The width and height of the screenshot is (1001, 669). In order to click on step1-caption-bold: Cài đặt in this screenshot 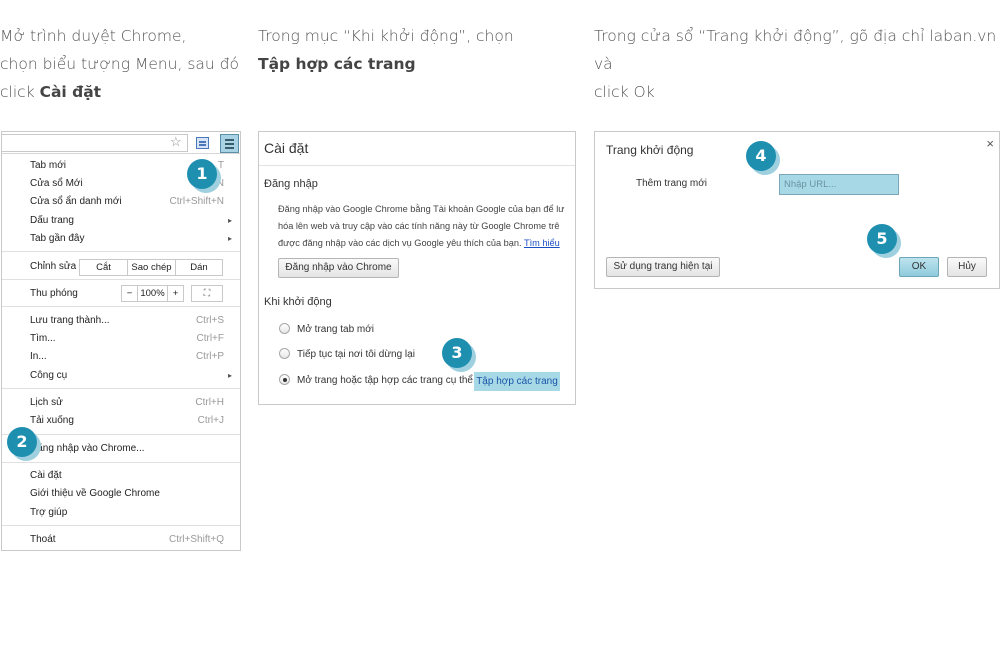, I will do `click(70, 92)`.